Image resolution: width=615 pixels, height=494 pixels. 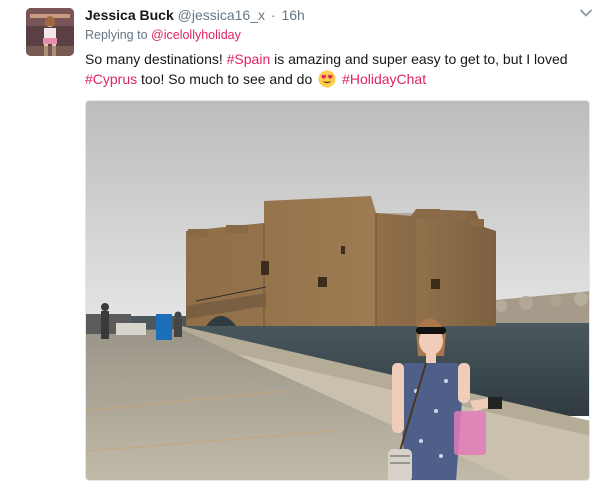 I want to click on hashtag-cyprus: #Cyprus, so click(x=111, y=79).